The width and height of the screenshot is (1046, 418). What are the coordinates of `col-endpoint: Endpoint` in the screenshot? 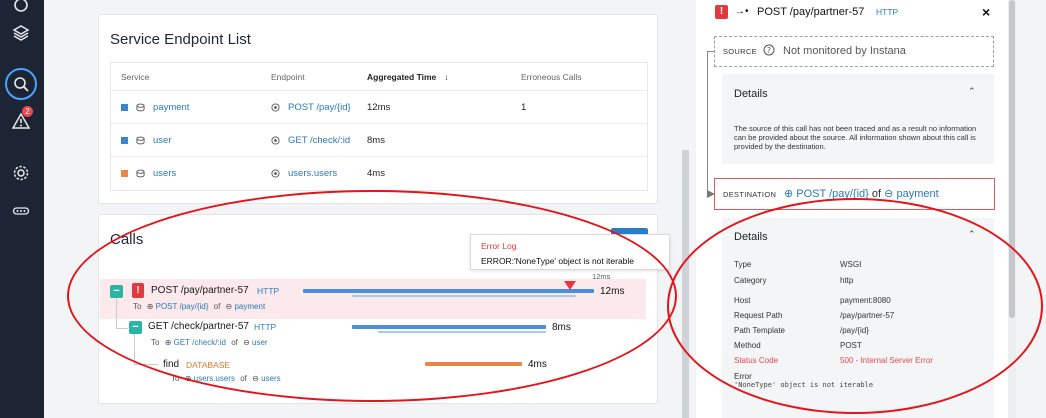 It's located at (288, 76).